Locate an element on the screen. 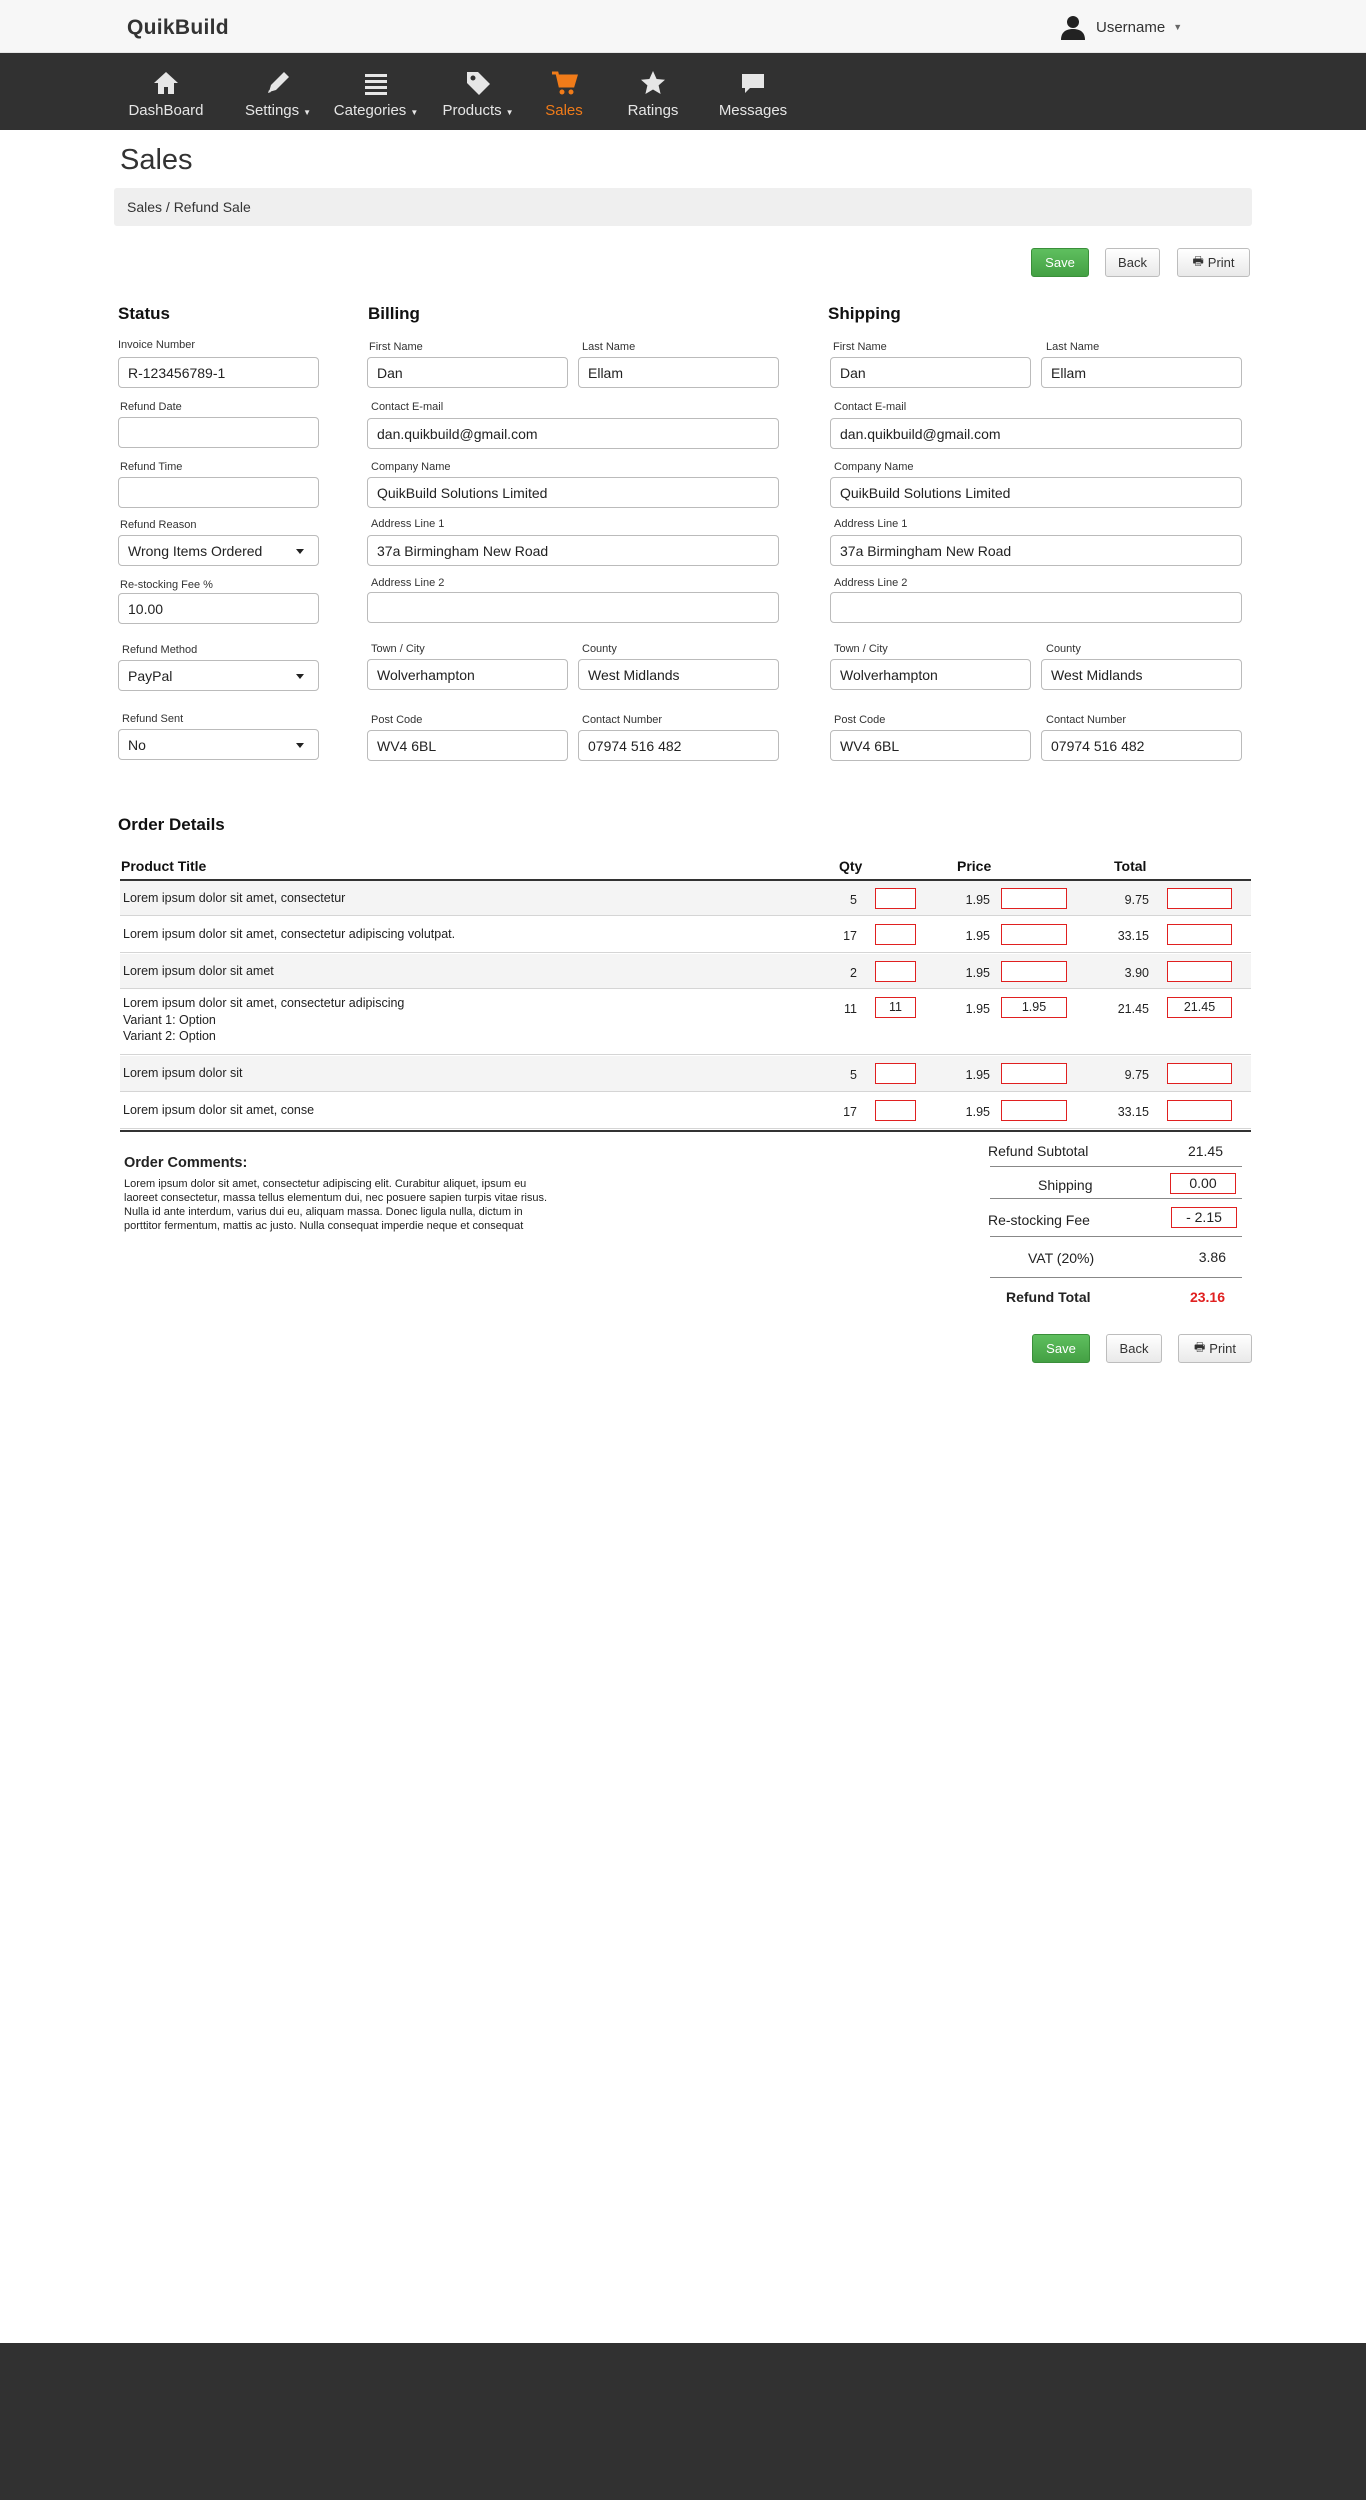 The height and width of the screenshot is (2500, 1366). nav-dashboard: DashBoard is located at coordinates (166, 91).